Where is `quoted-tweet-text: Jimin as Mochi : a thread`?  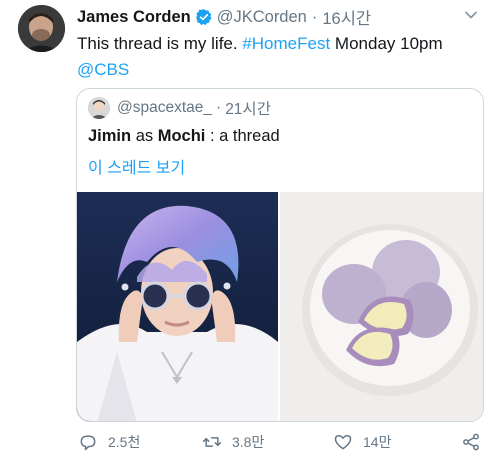 quoted-tweet-text: Jimin as Mochi : a thread is located at coordinates (184, 136).